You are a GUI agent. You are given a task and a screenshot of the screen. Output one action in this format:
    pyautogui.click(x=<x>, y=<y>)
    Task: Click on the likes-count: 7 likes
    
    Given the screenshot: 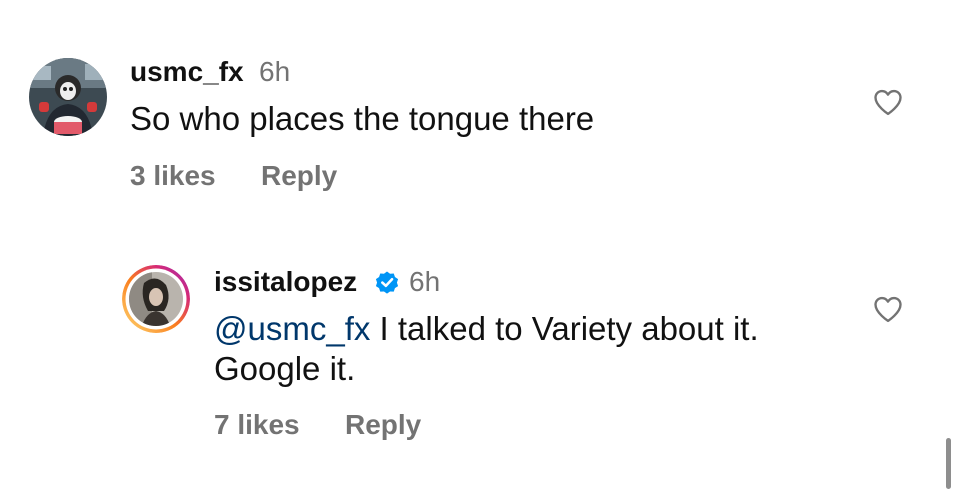 What is the action you would take?
    pyautogui.click(x=257, y=425)
    